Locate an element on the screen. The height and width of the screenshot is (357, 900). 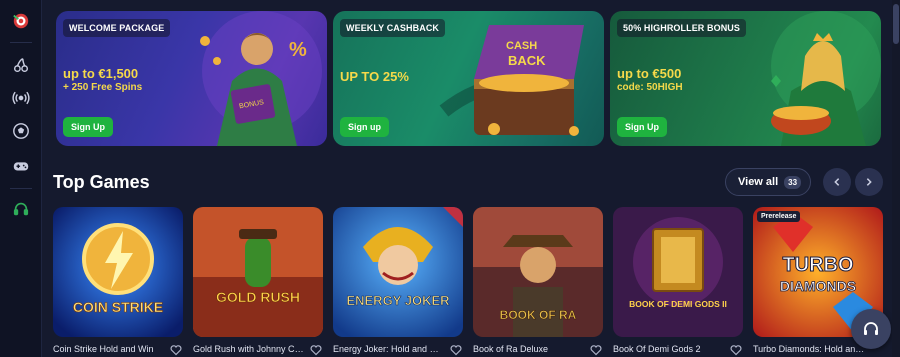
page-scrollbar is located at coordinates (896, 178).